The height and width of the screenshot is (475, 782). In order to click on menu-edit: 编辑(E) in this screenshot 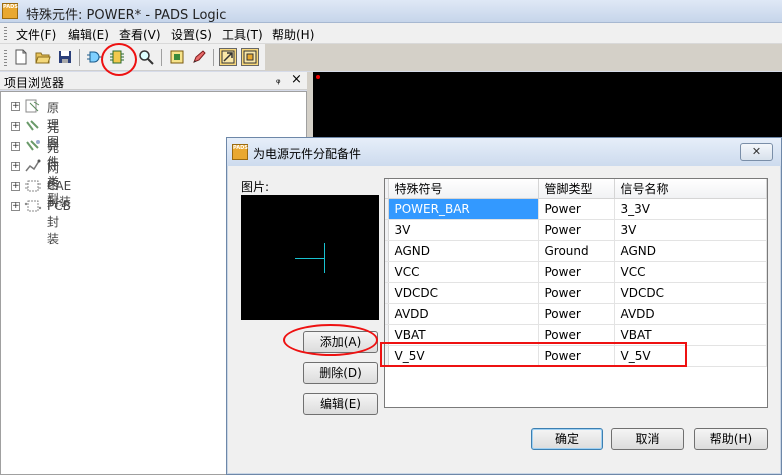, I will do `click(88, 34)`.